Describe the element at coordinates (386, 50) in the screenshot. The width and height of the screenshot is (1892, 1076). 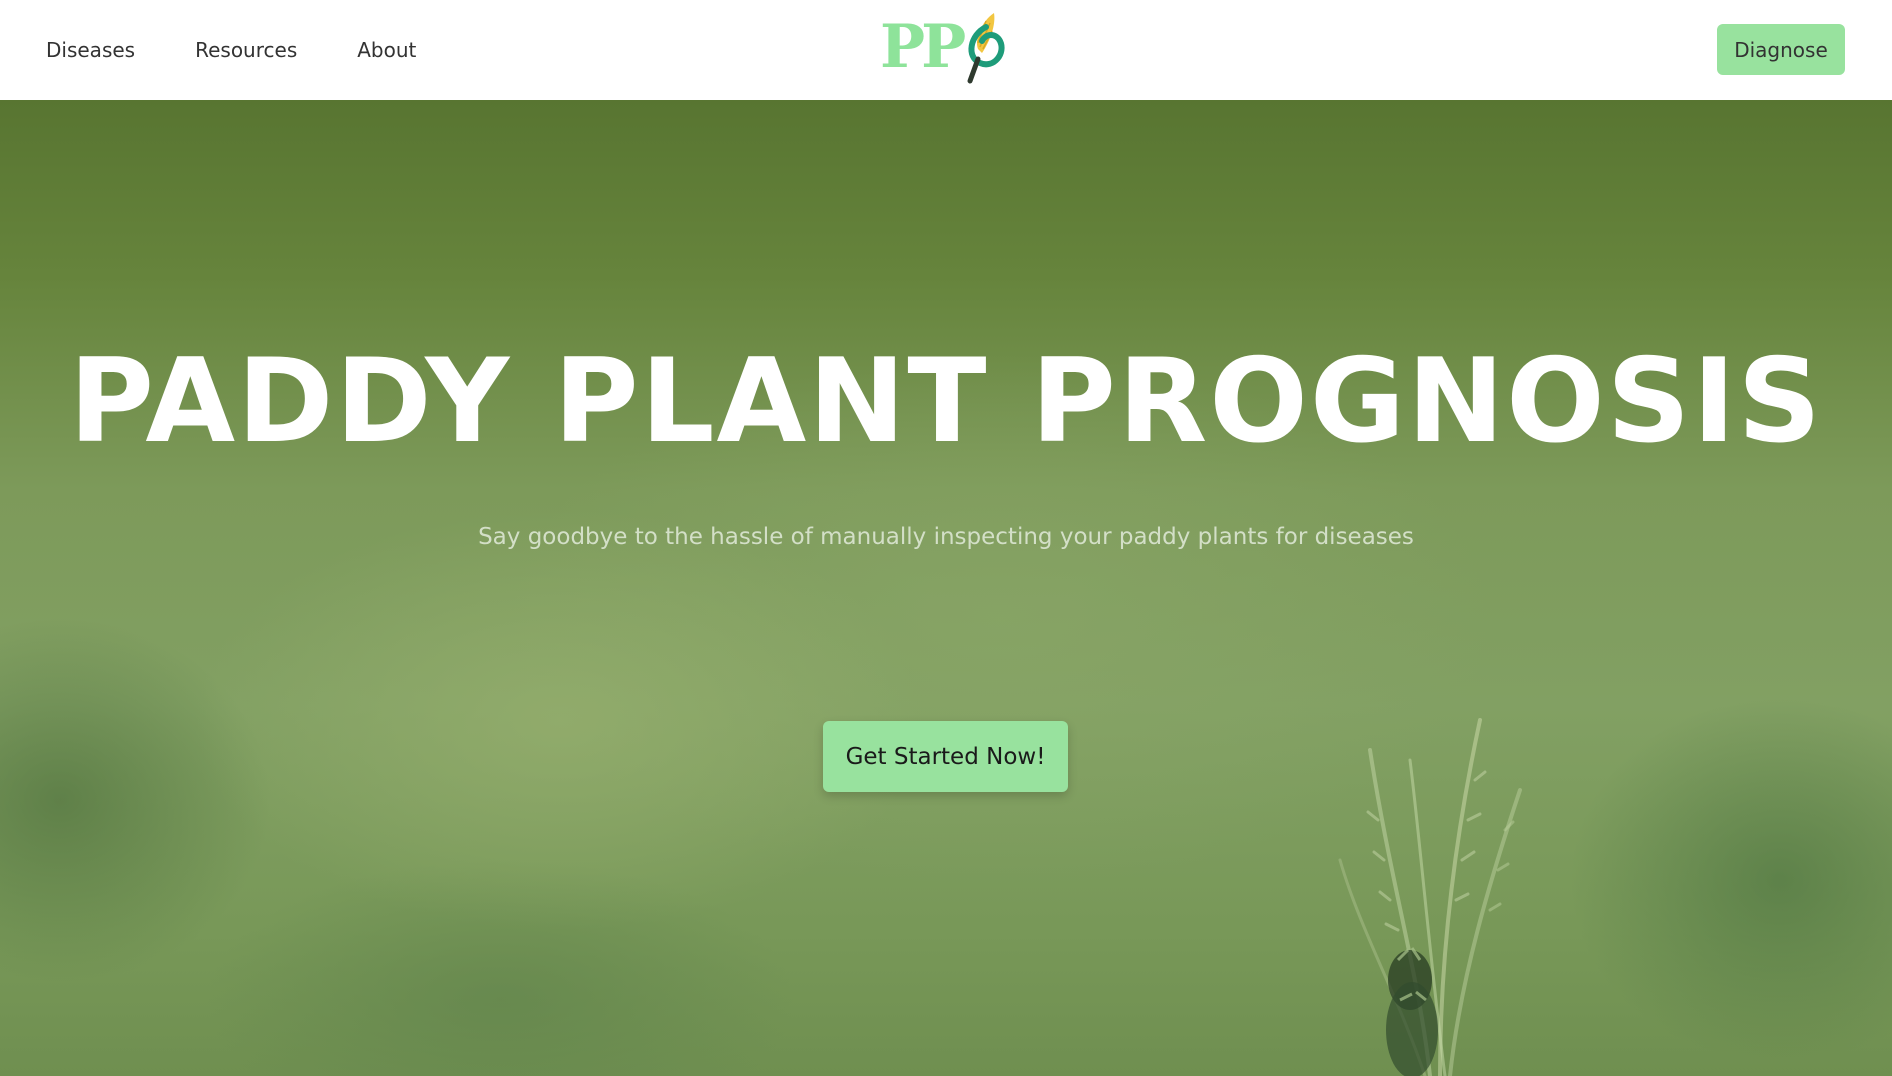
I see `nav-link-about: About` at that location.